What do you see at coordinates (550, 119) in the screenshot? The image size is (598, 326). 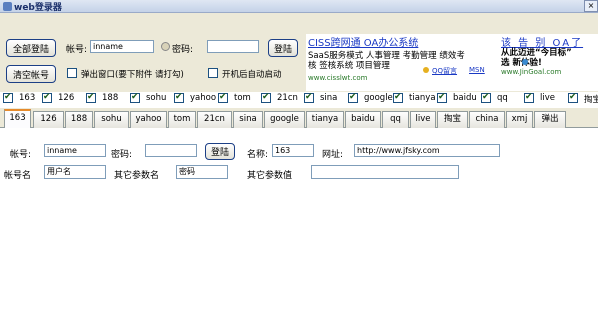 I see `tab-popup: 弹出` at bounding box center [550, 119].